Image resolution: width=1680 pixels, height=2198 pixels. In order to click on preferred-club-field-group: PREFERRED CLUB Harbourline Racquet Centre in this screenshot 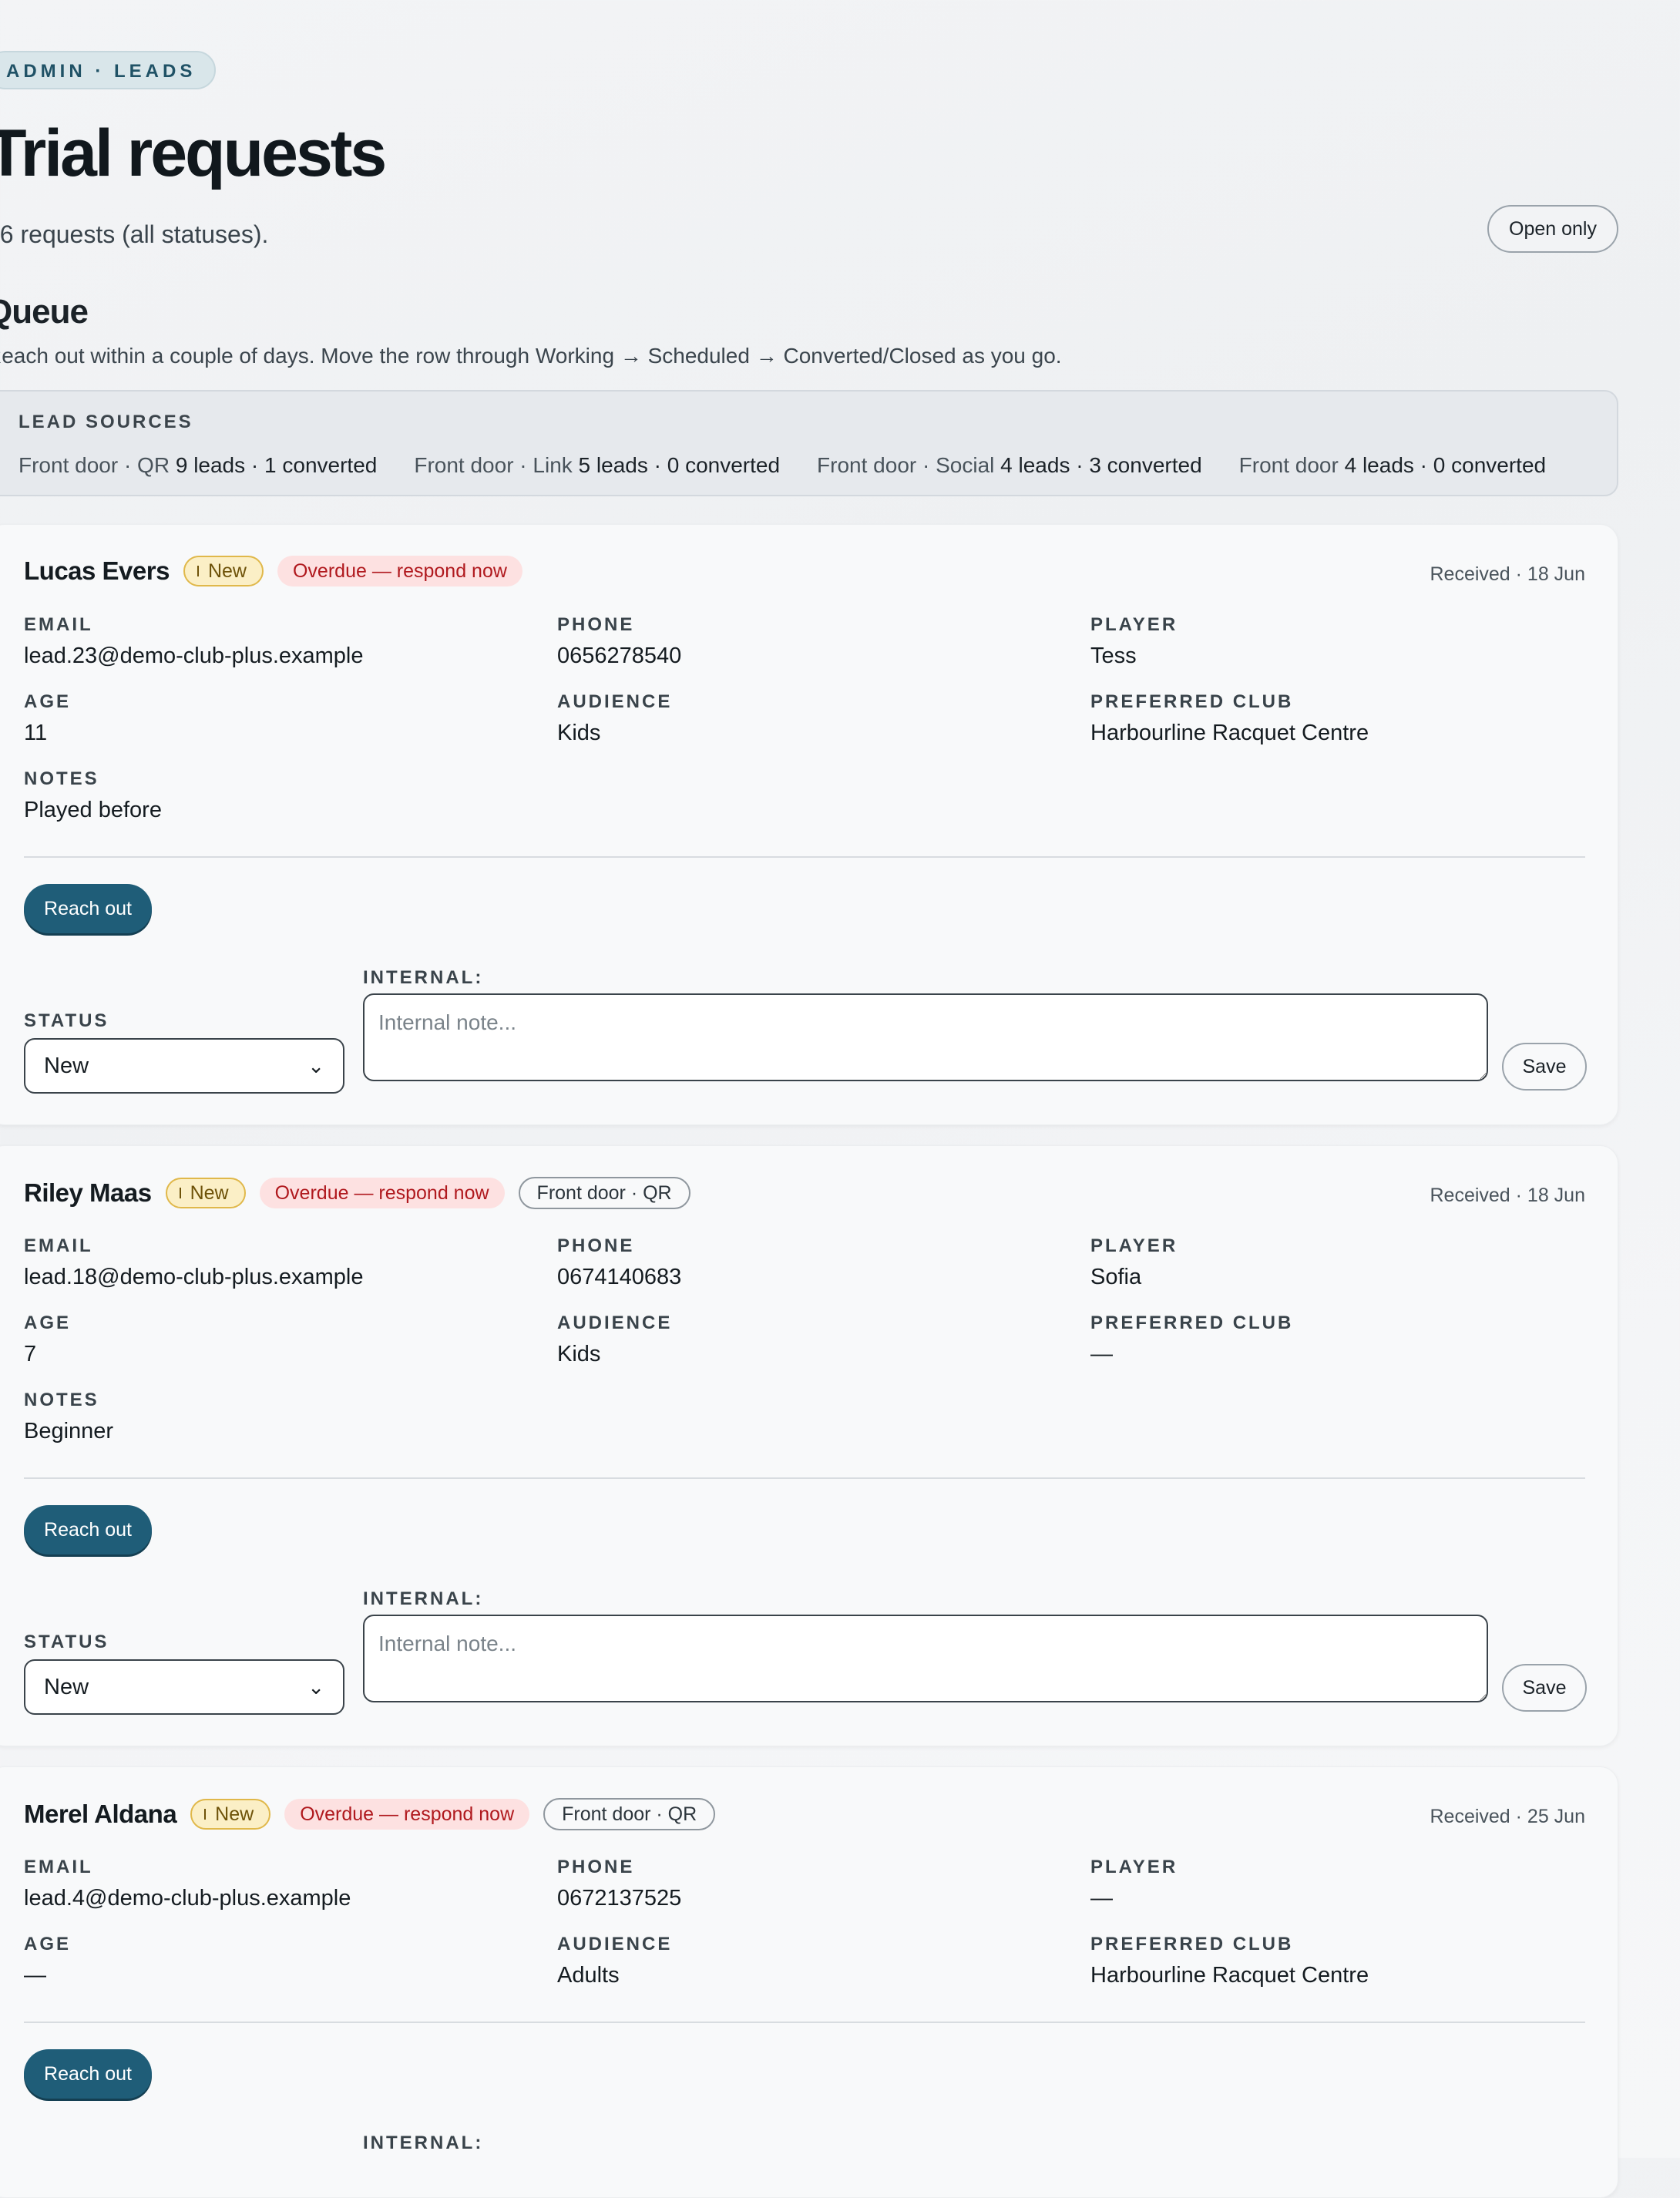, I will do `click(1229, 719)`.